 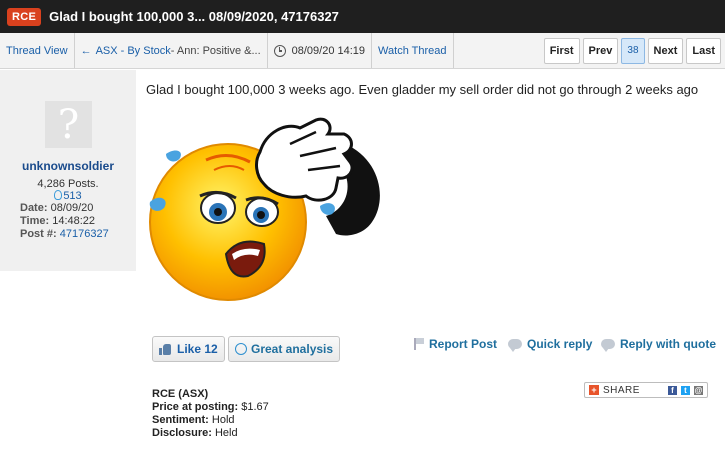 I want to click on post-number-label: Post #:, so click(x=38, y=234).